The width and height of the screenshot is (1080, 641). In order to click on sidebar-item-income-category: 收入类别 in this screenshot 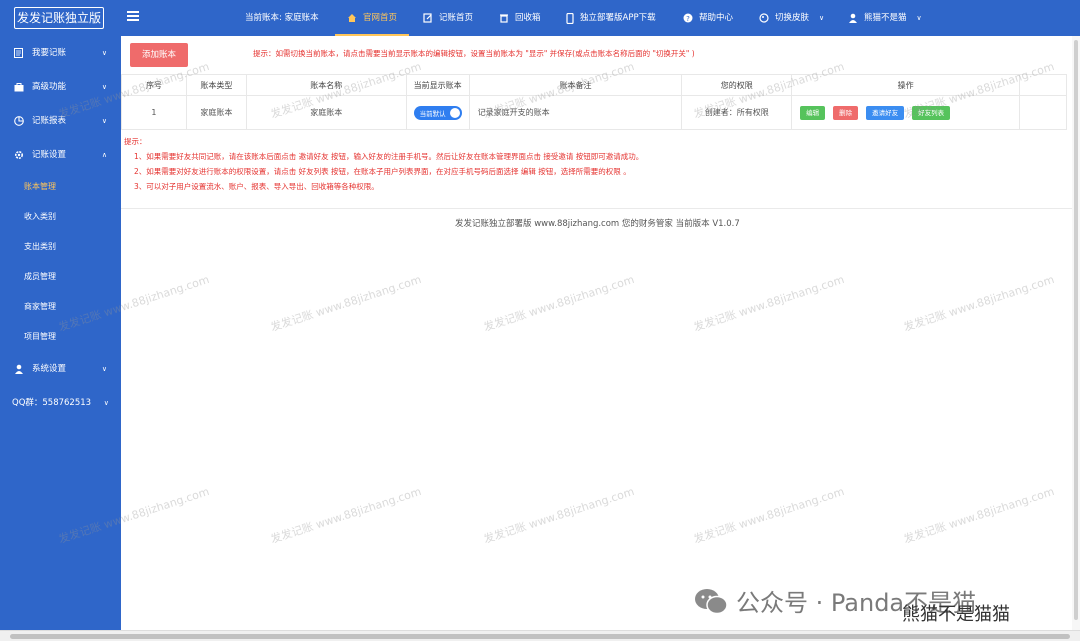, I will do `click(60, 217)`.